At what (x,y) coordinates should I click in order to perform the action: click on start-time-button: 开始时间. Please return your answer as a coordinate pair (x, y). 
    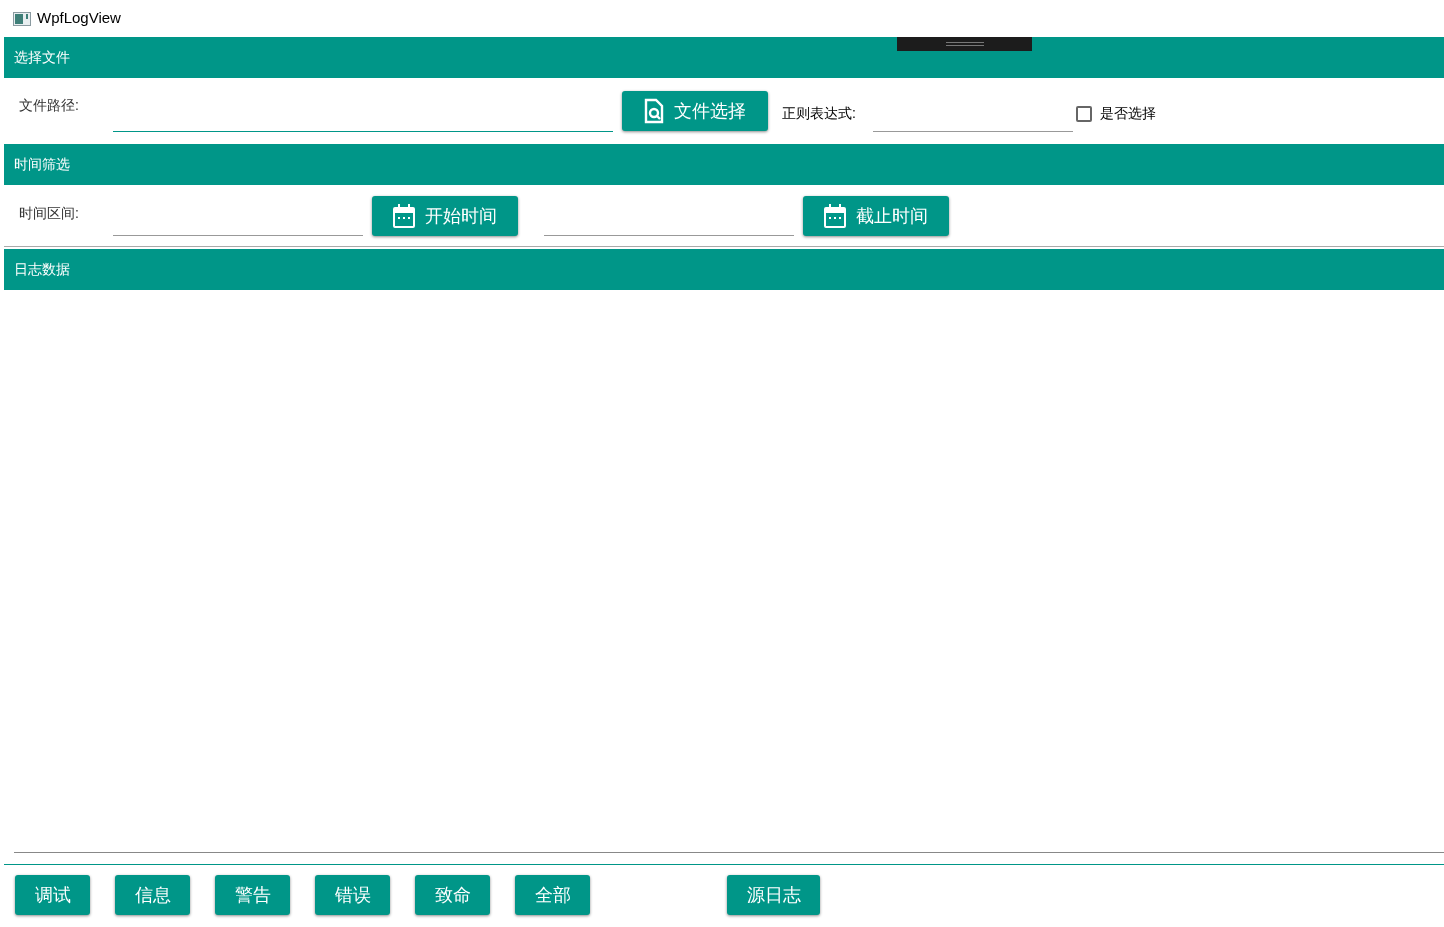
    Looking at the image, I should click on (445, 216).